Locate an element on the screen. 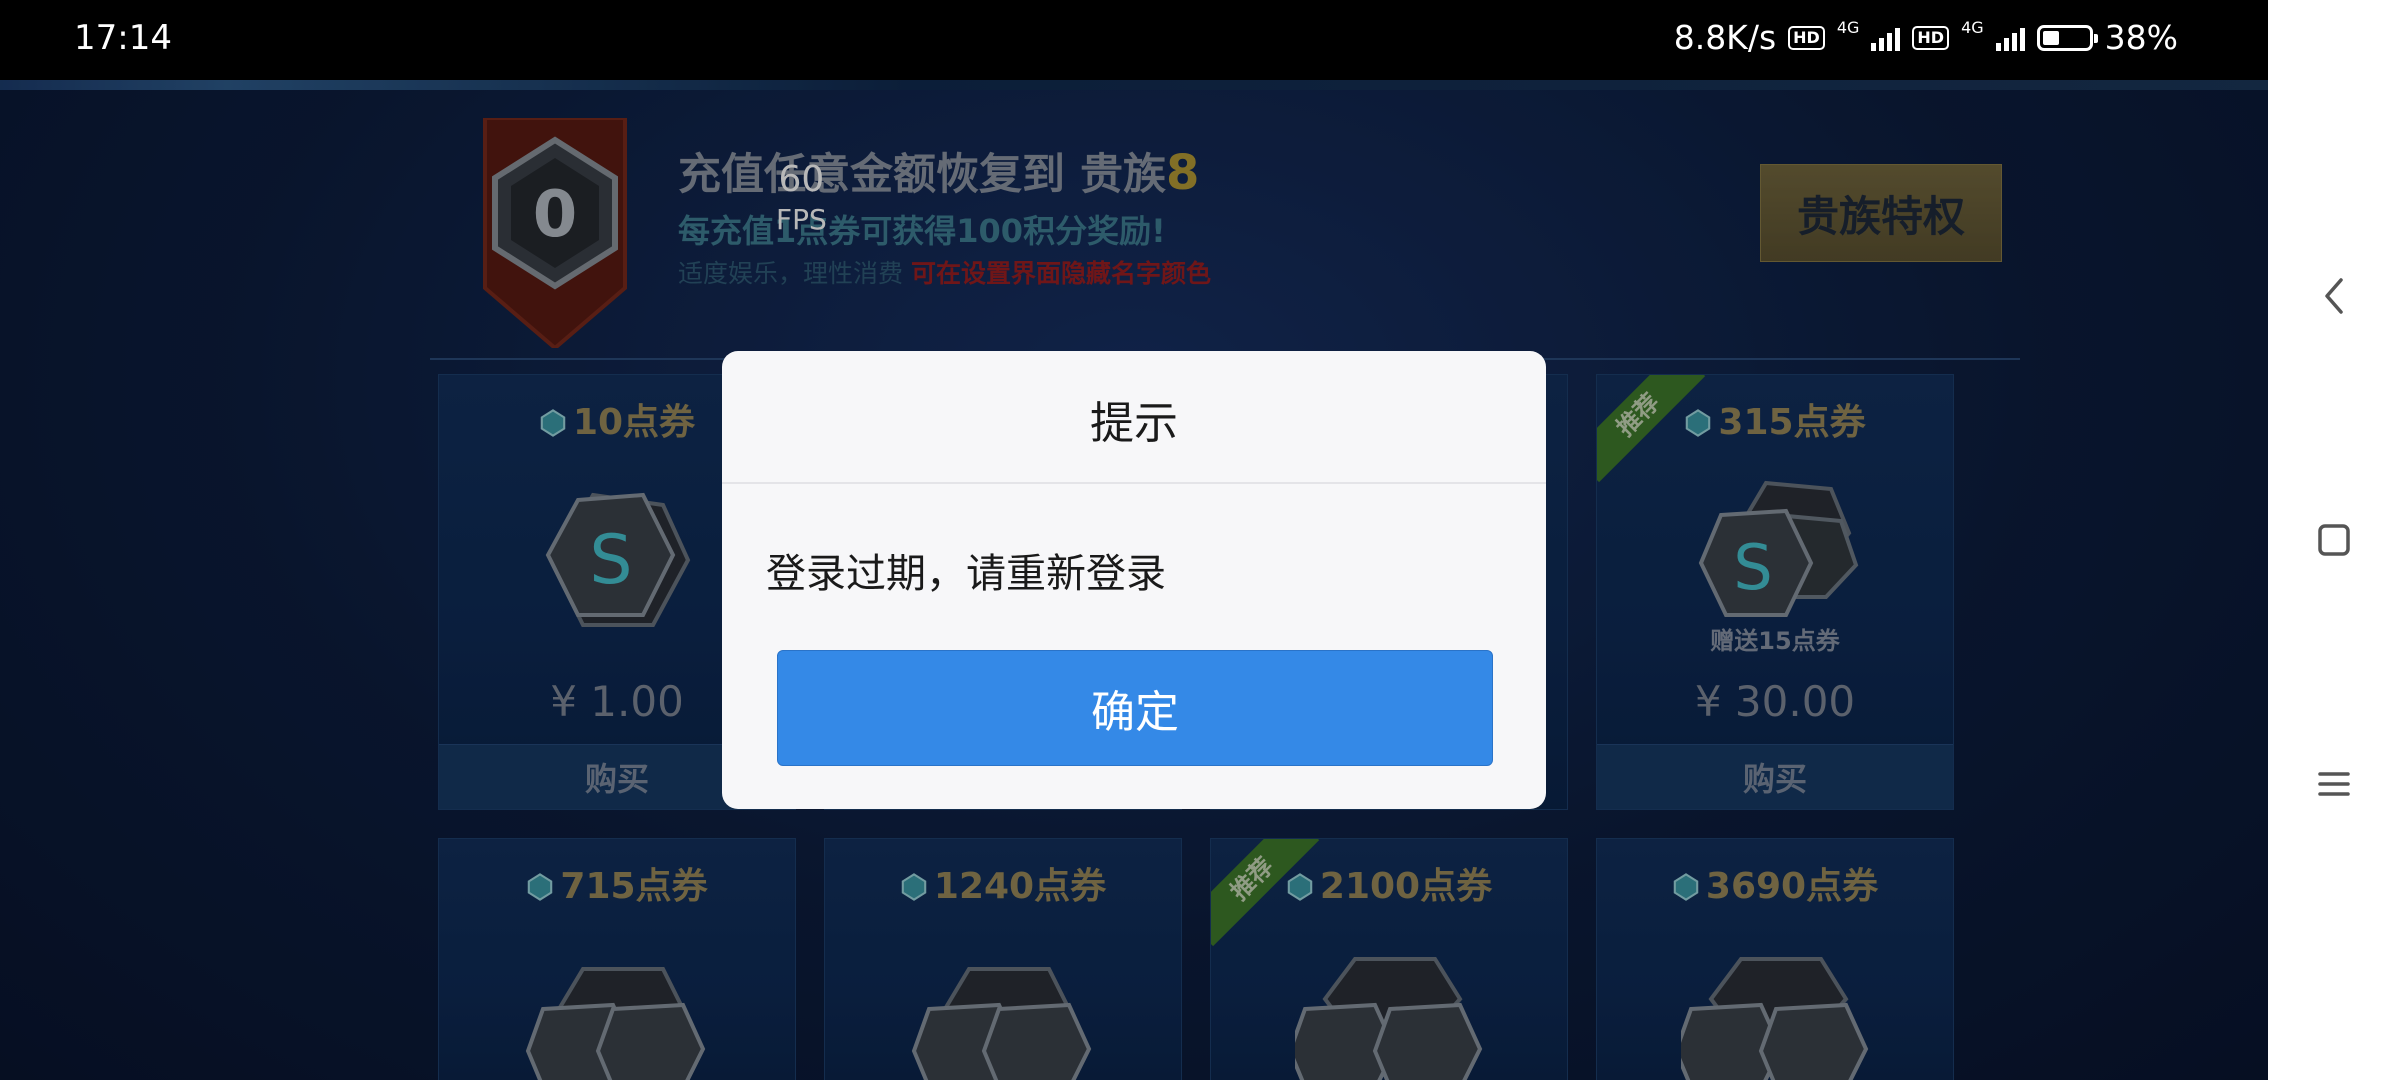  battery-icon is located at coordinates (2067, 37).